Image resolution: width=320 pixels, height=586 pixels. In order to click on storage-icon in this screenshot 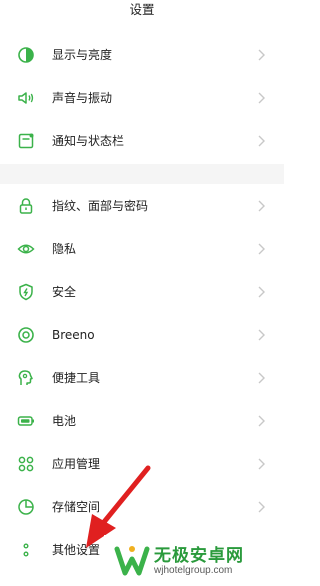, I will do `click(26, 507)`.